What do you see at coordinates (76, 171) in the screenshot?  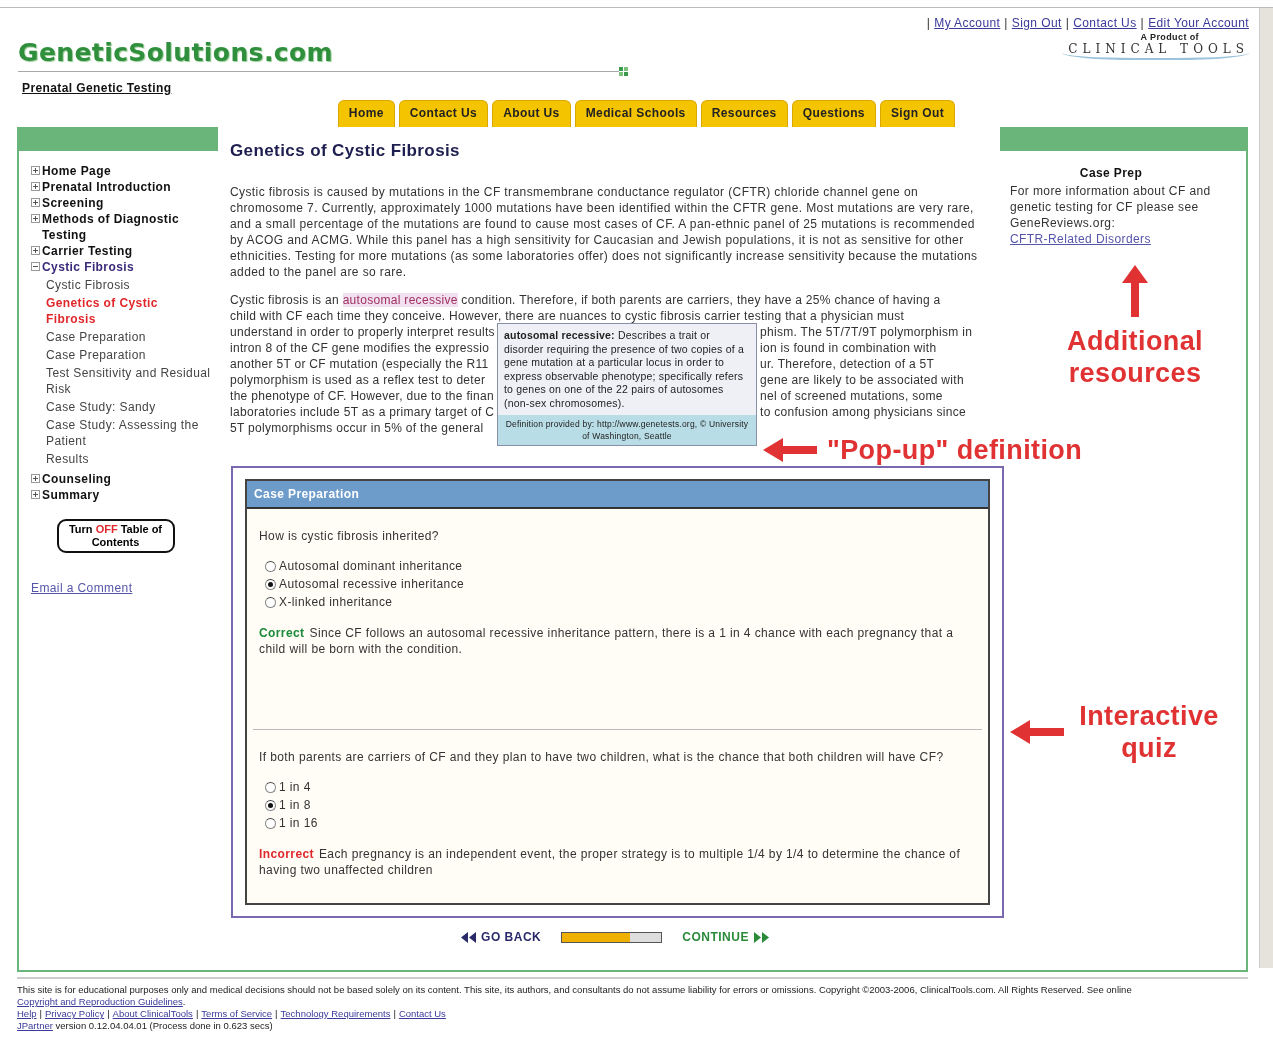 I see `toc-item: Home Page` at bounding box center [76, 171].